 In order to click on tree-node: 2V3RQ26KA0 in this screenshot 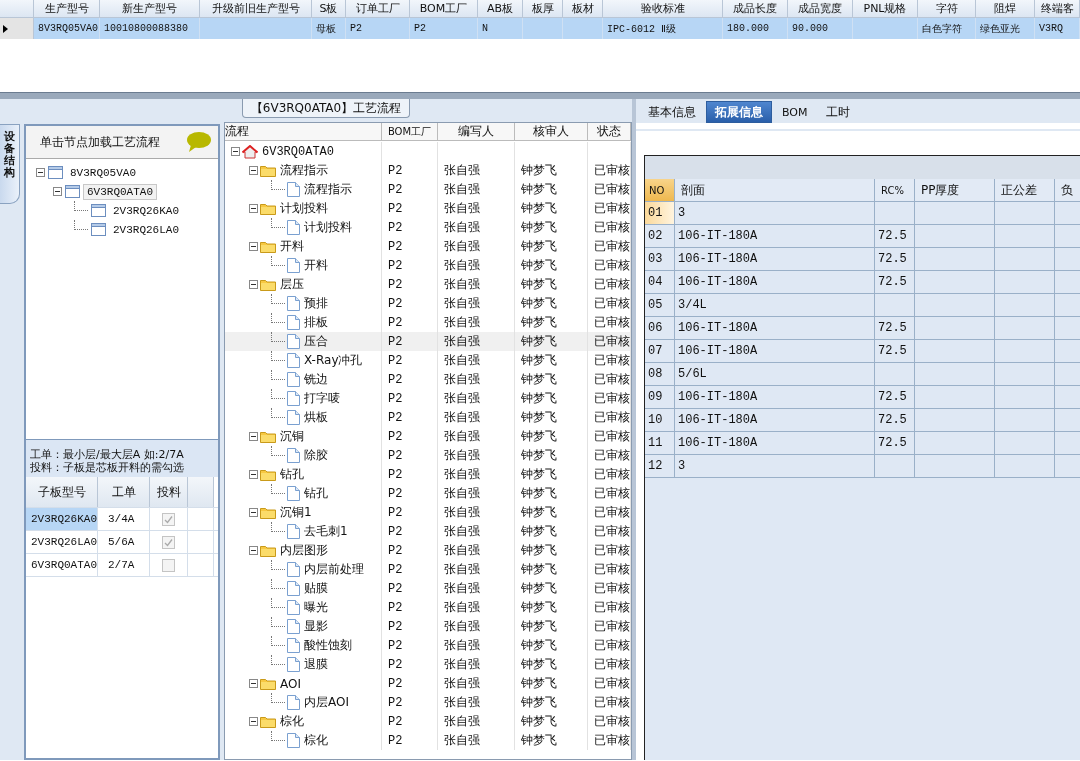, I will do `click(146, 210)`.